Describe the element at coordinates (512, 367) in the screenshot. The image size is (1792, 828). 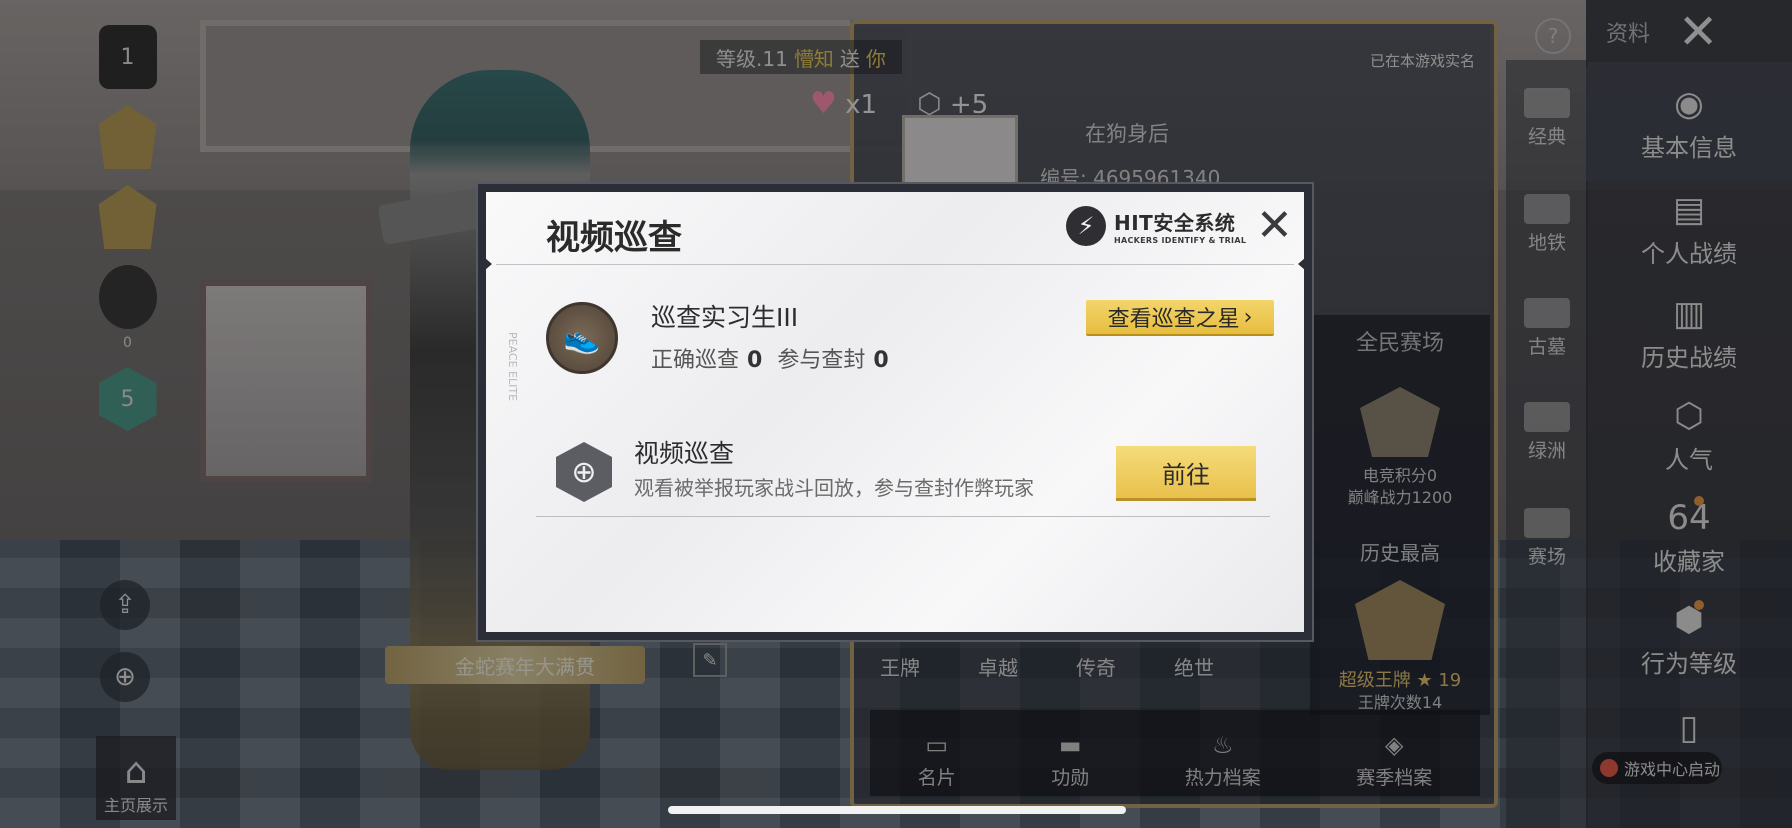
I see `side-watermark: PEACE ELITE` at that location.